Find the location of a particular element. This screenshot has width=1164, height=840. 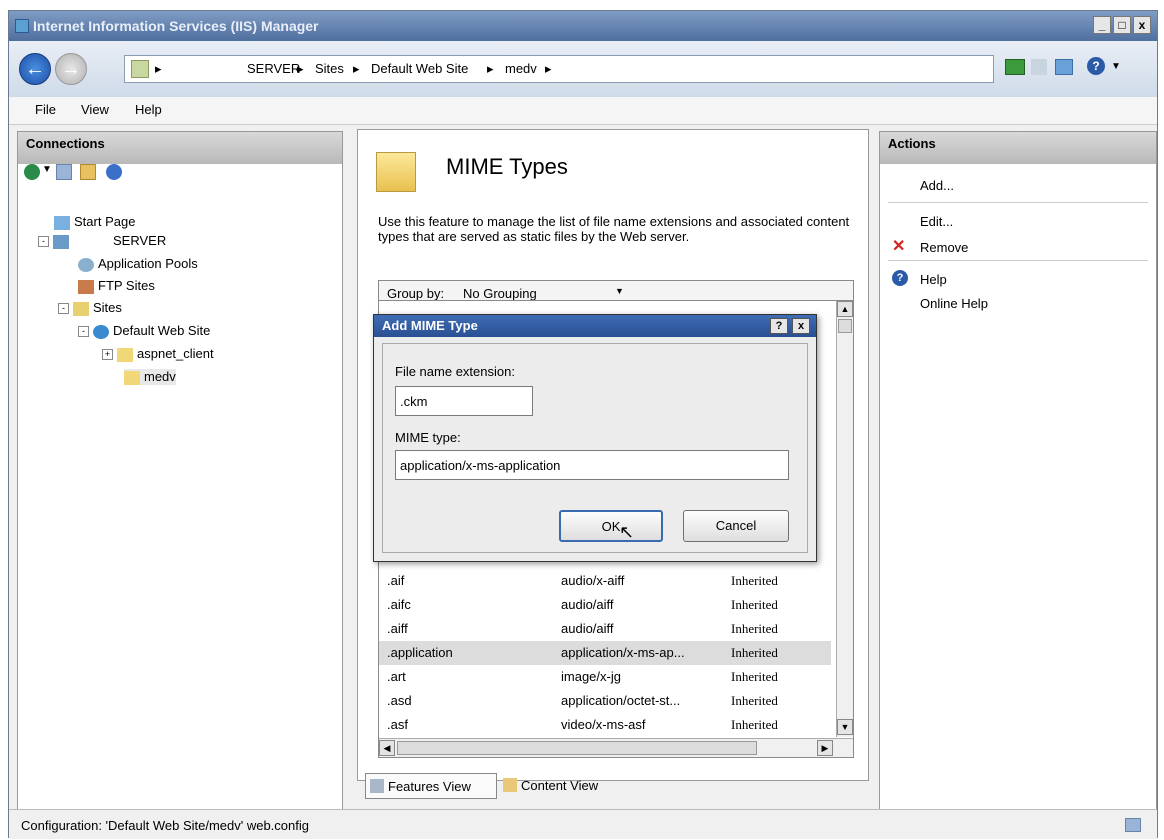

close-button: x is located at coordinates (1142, 25).